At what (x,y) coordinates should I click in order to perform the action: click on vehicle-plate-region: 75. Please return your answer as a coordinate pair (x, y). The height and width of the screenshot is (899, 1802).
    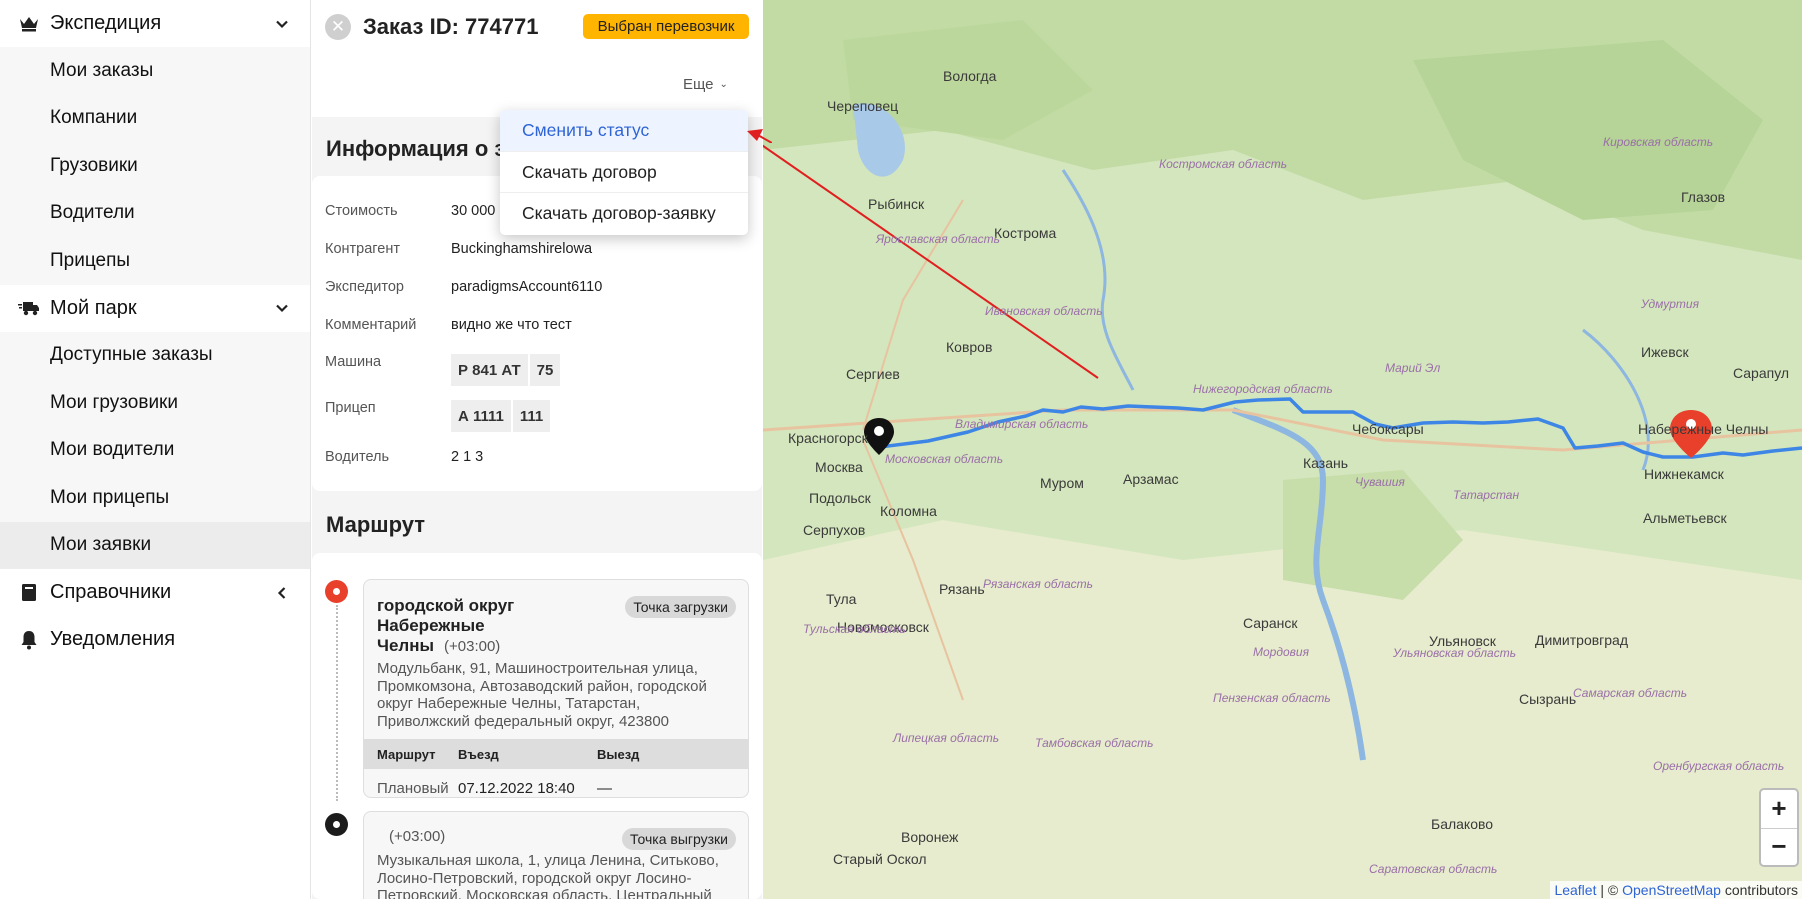
    Looking at the image, I should click on (545, 370).